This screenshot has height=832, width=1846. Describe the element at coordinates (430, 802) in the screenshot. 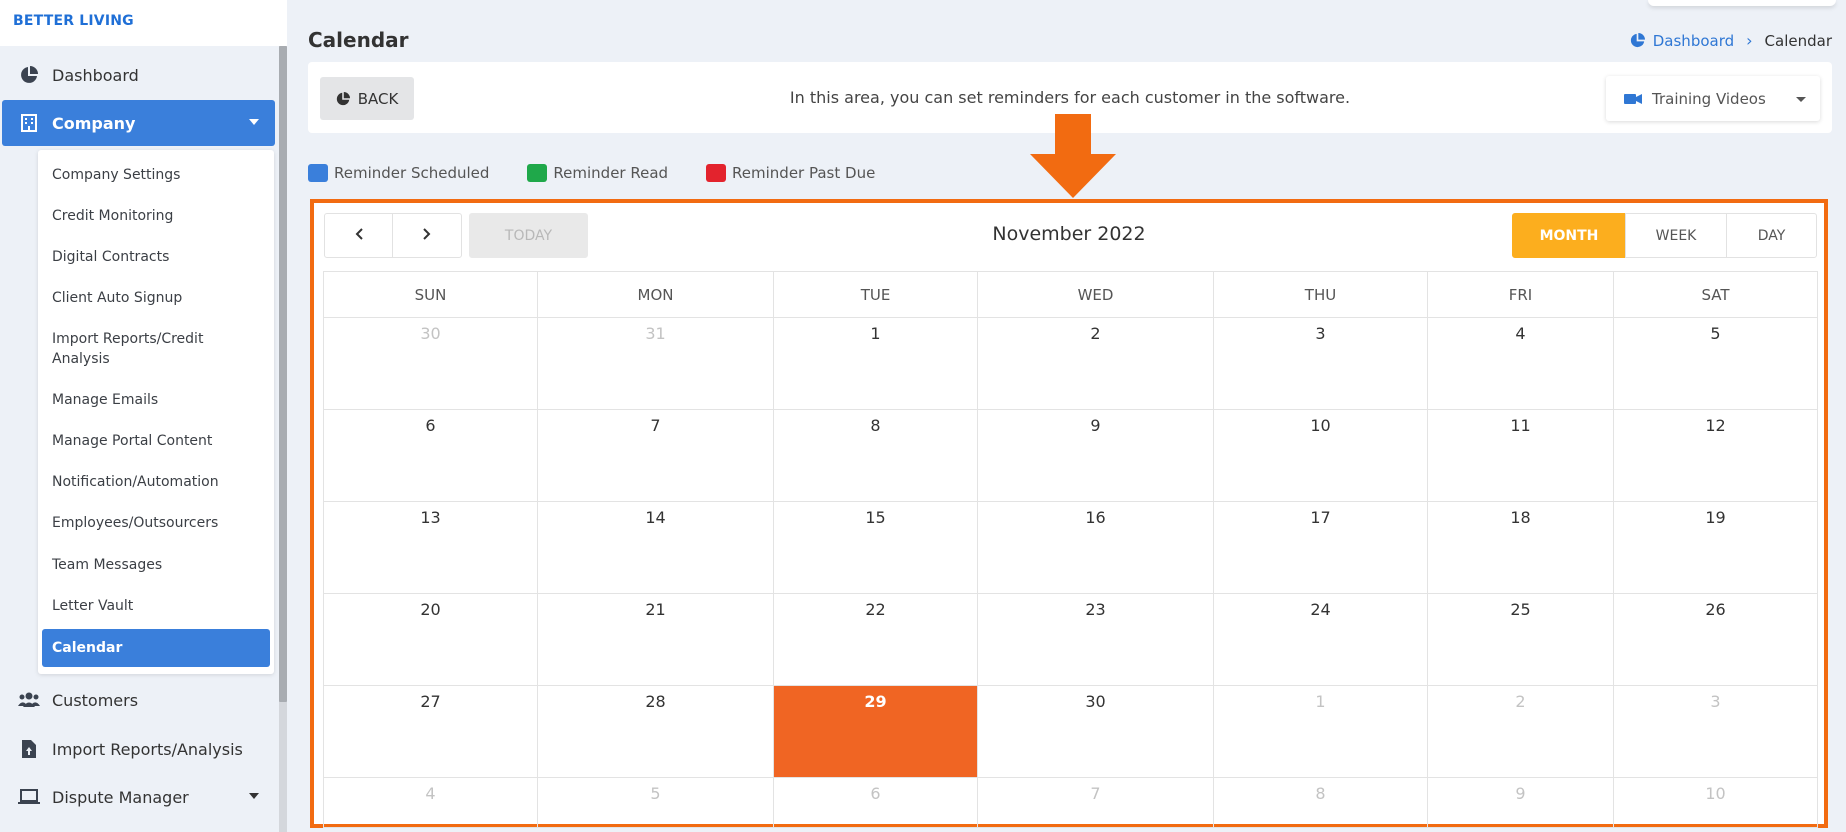

I see `day-cell-other-month: 4` at that location.